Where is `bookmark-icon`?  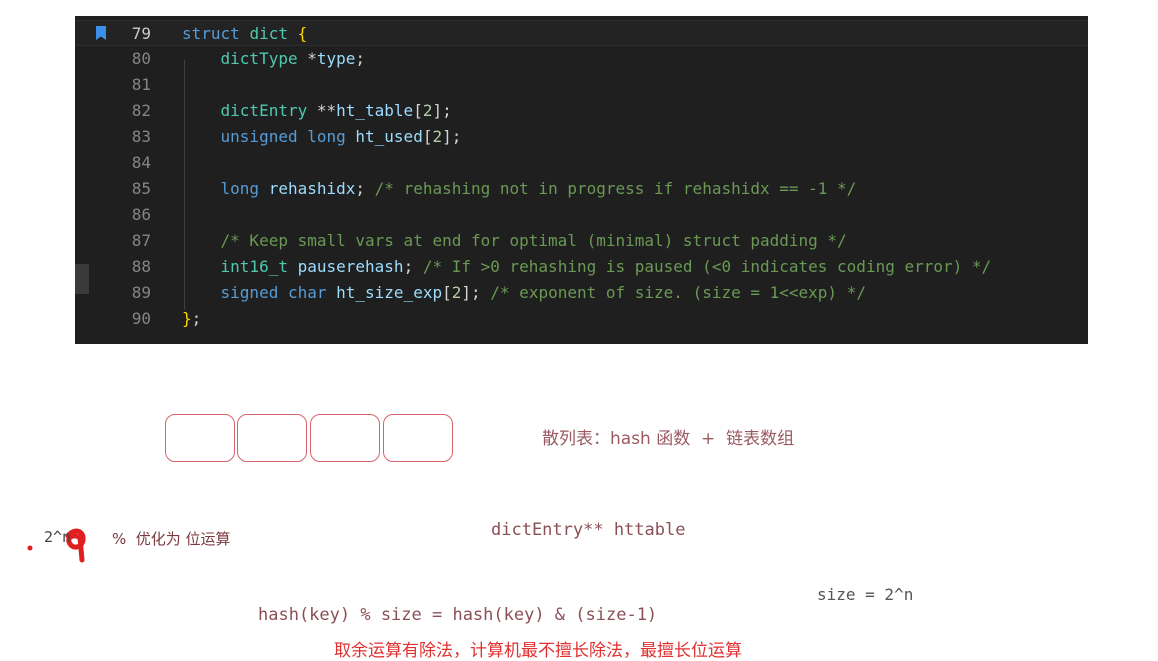
bookmark-icon is located at coordinates (101, 33).